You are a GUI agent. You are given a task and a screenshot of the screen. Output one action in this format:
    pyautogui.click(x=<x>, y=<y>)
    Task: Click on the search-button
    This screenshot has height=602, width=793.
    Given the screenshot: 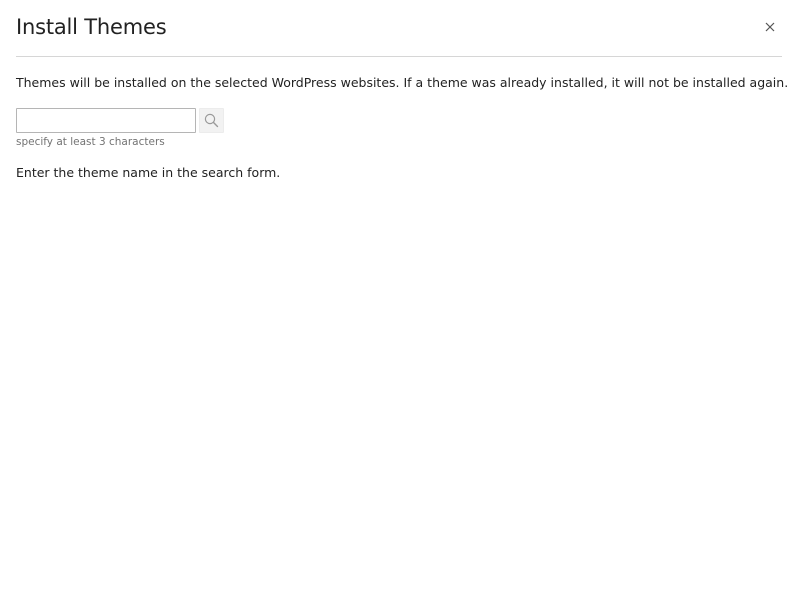 What is the action you would take?
    pyautogui.click(x=211, y=120)
    